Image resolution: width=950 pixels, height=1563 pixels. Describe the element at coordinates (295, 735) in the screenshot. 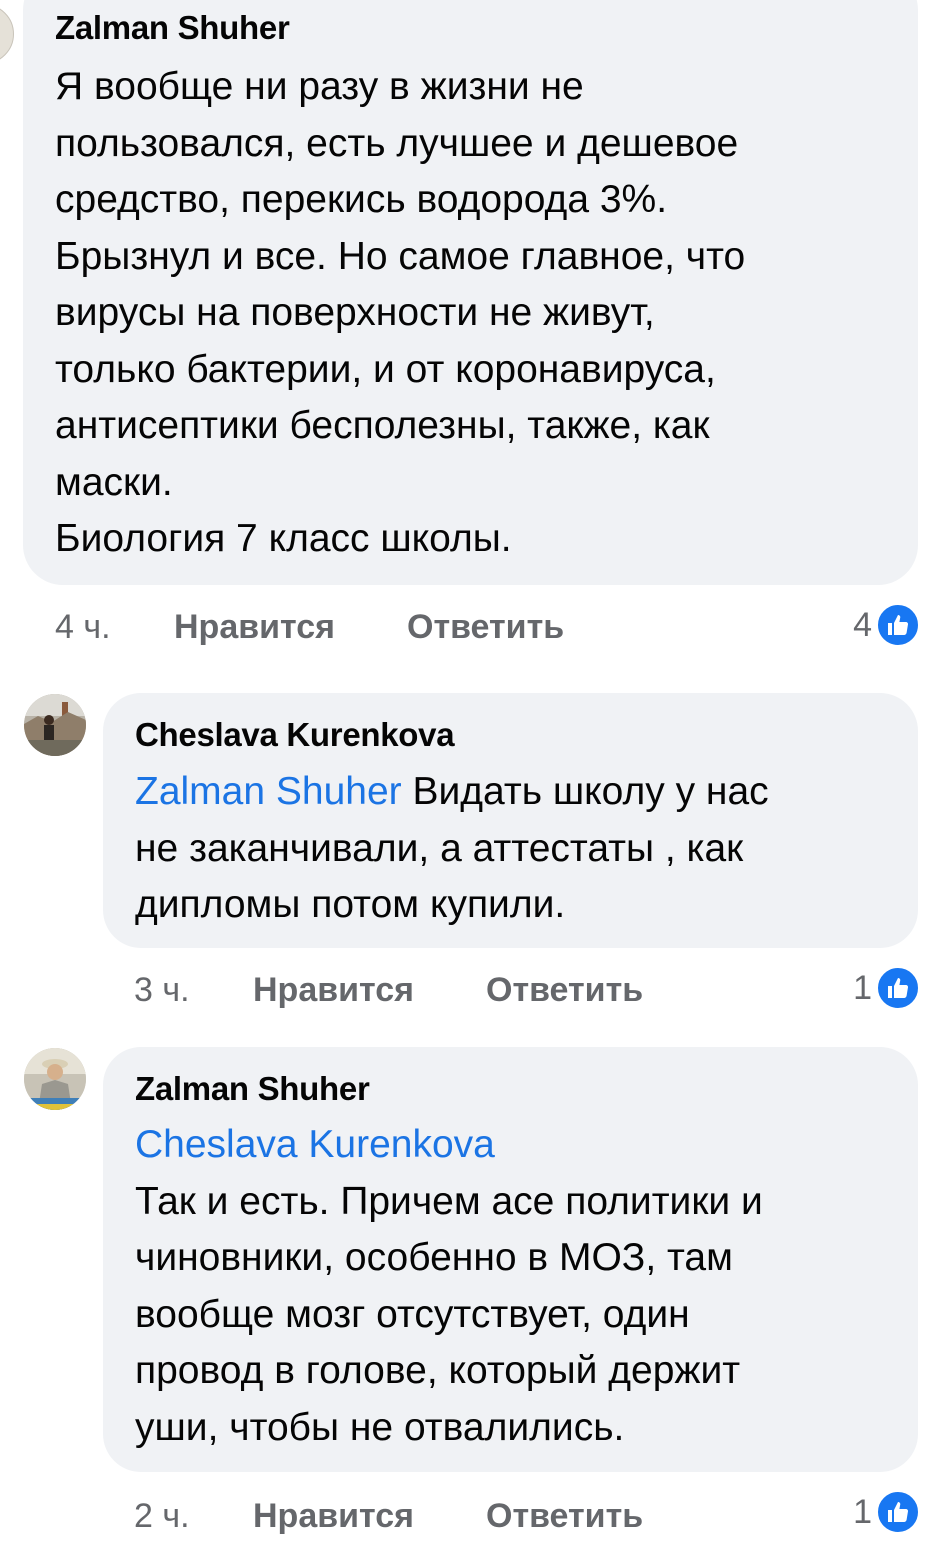

I see `comment-author: Cheslava Kurenkova` at that location.